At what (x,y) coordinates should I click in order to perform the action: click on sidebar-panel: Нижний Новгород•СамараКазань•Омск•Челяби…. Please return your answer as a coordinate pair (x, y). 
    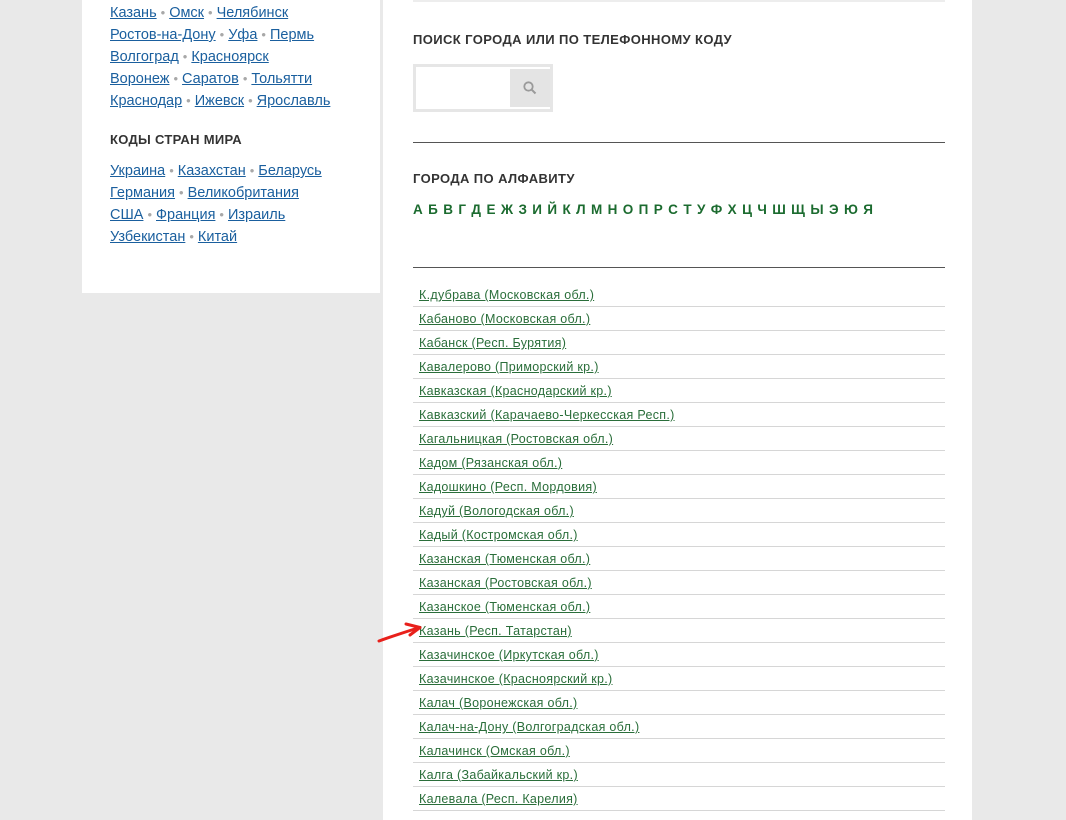
    Looking at the image, I should click on (231, 146).